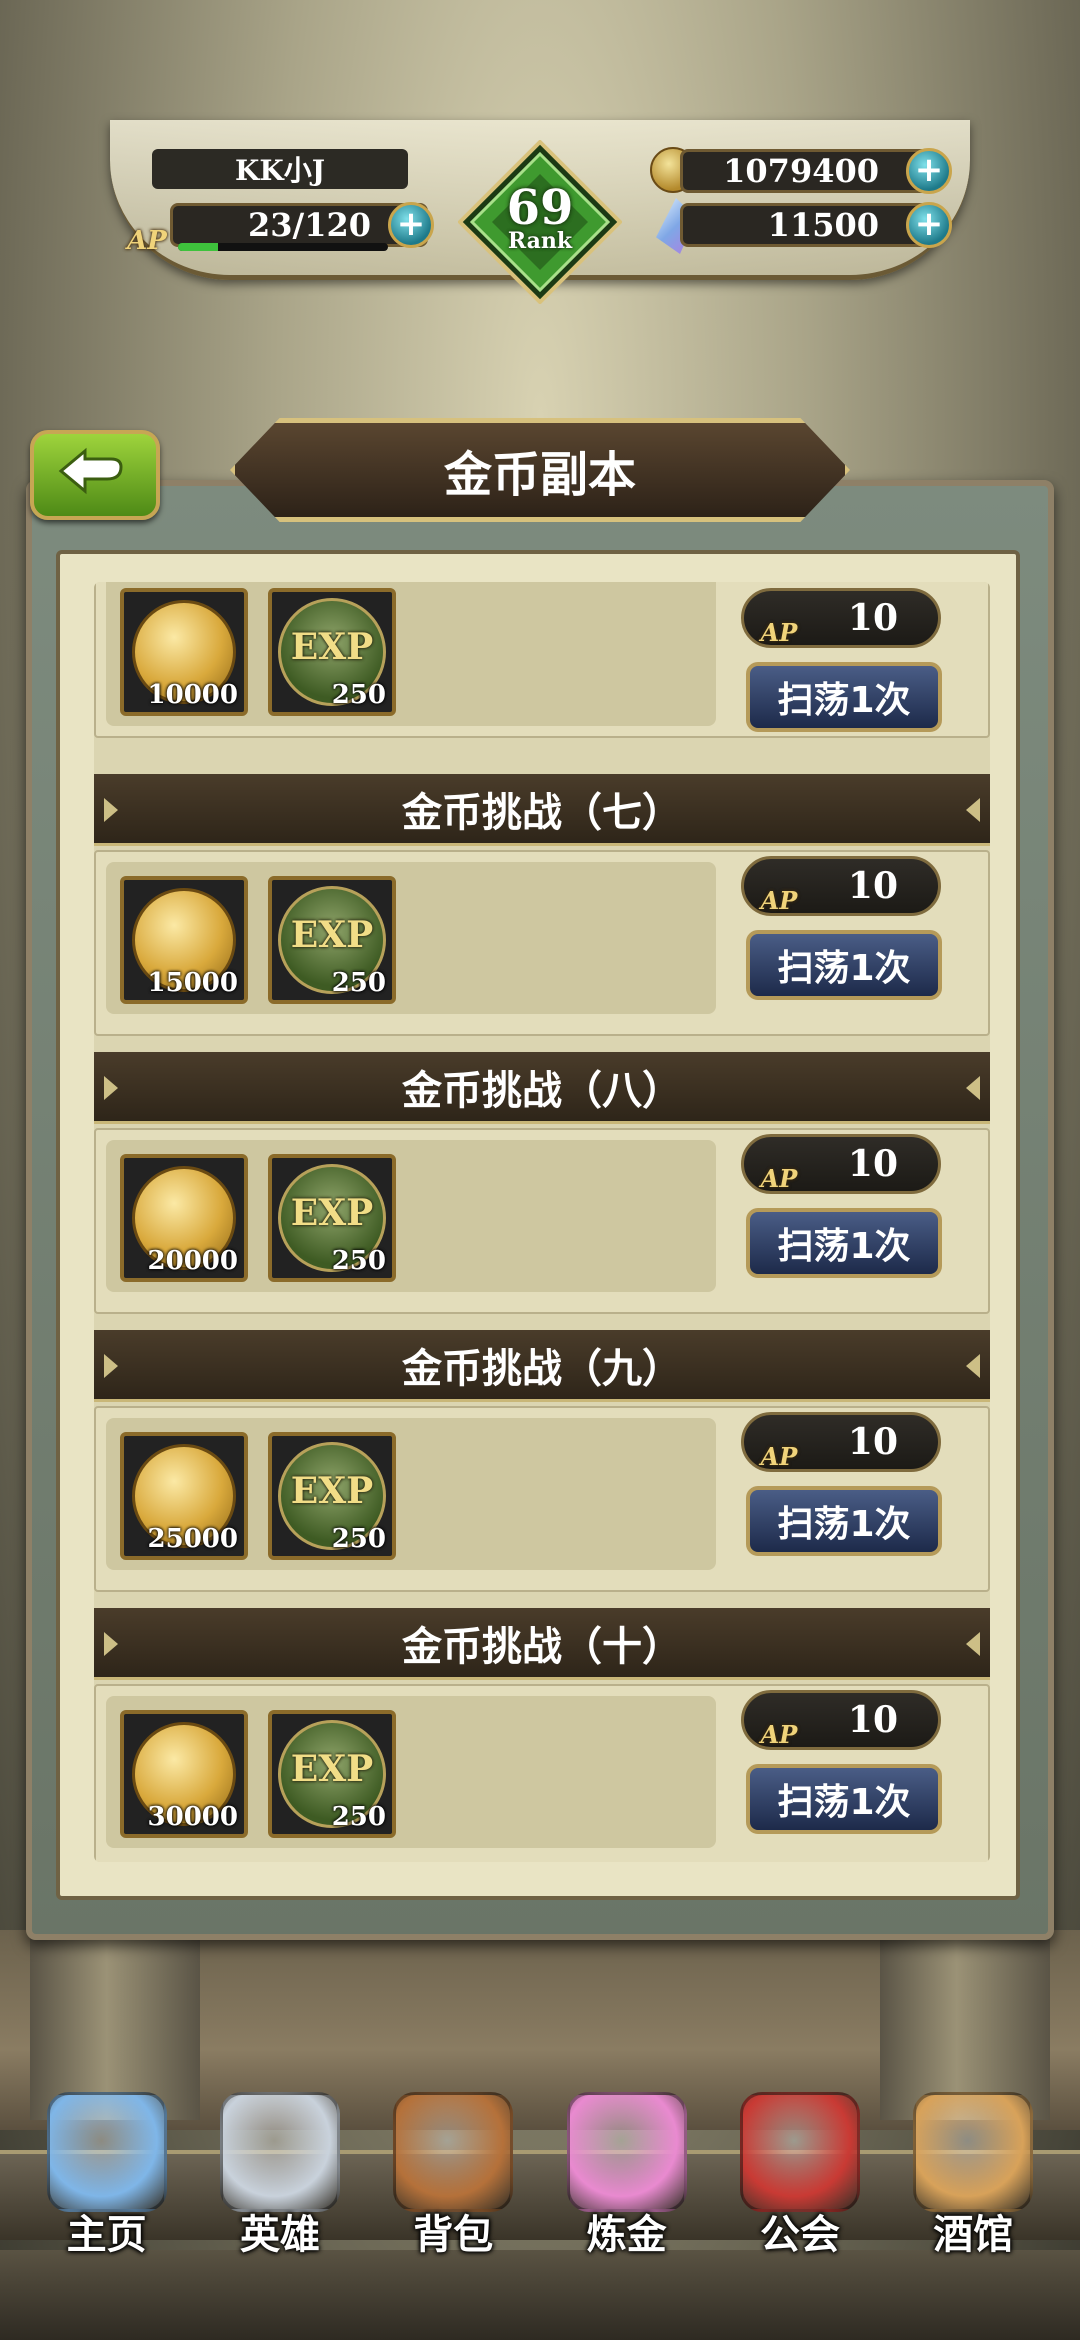  What do you see at coordinates (279, 2235) in the screenshot?
I see `nav-label: 英雄` at bounding box center [279, 2235].